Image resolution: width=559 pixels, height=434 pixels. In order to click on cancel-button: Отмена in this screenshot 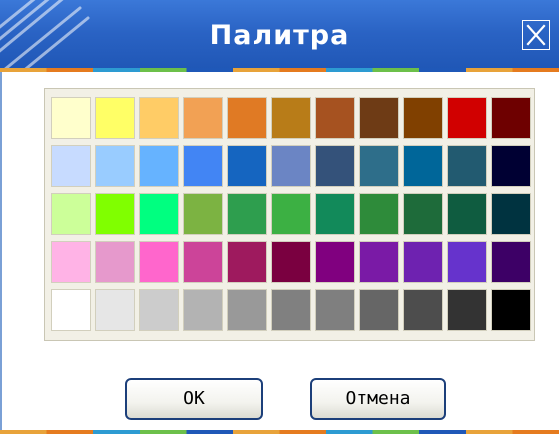, I will do `click(378, 399)`.